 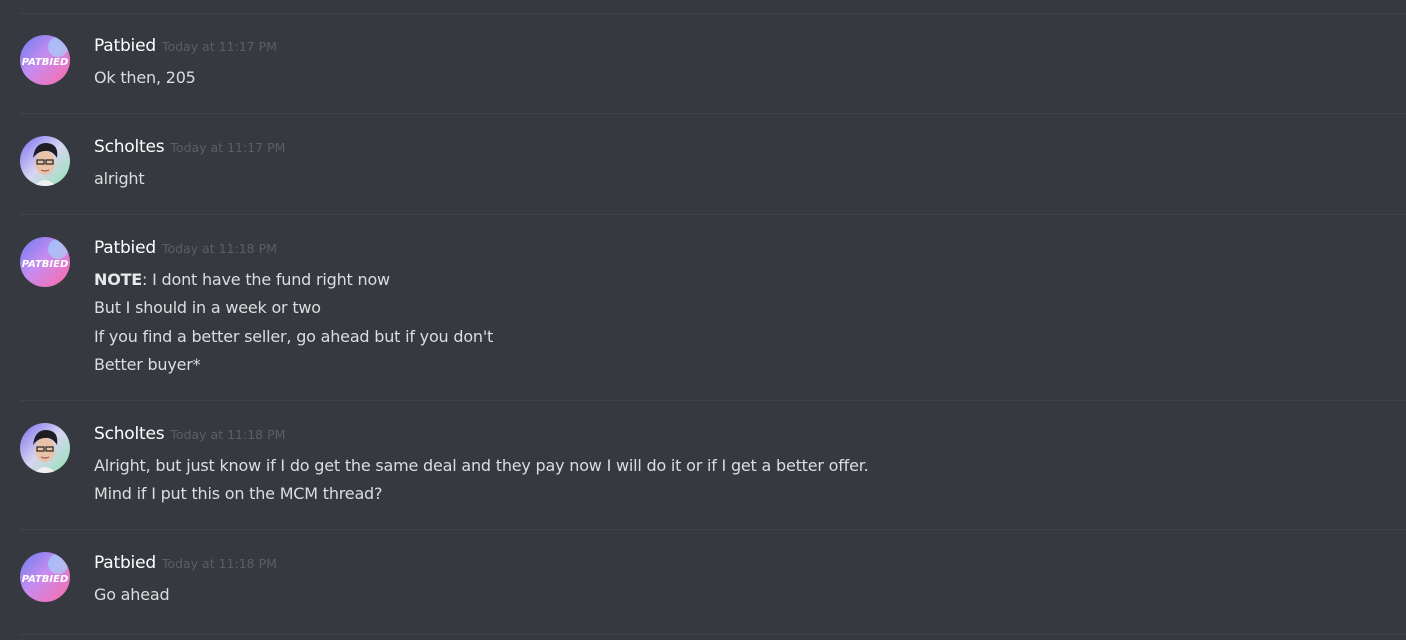 I want to click on message-content: alright, so click(x=119, y=179).